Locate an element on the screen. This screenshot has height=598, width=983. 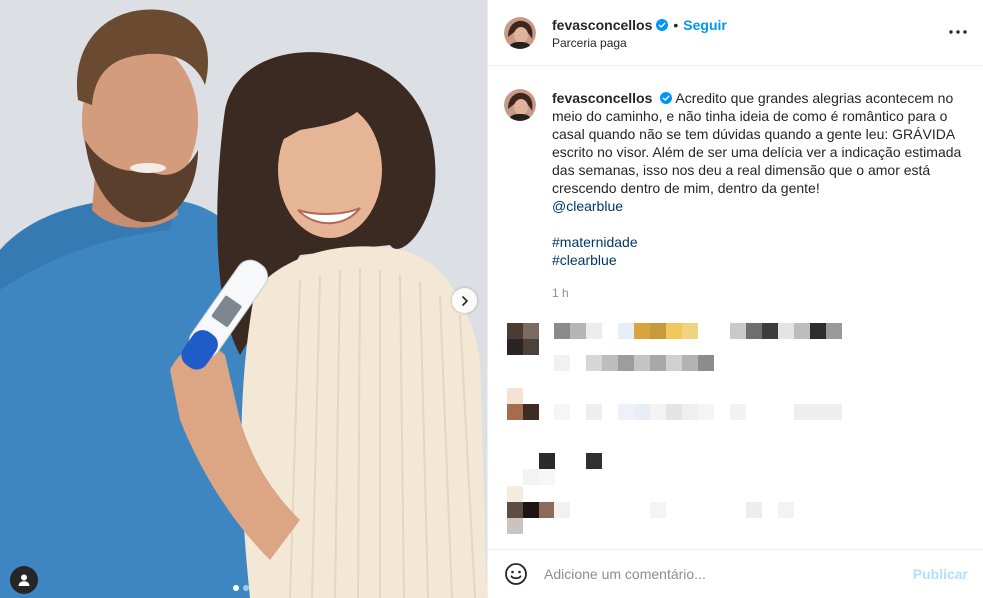
user-tag-icon is located at coordinates (24, 580).